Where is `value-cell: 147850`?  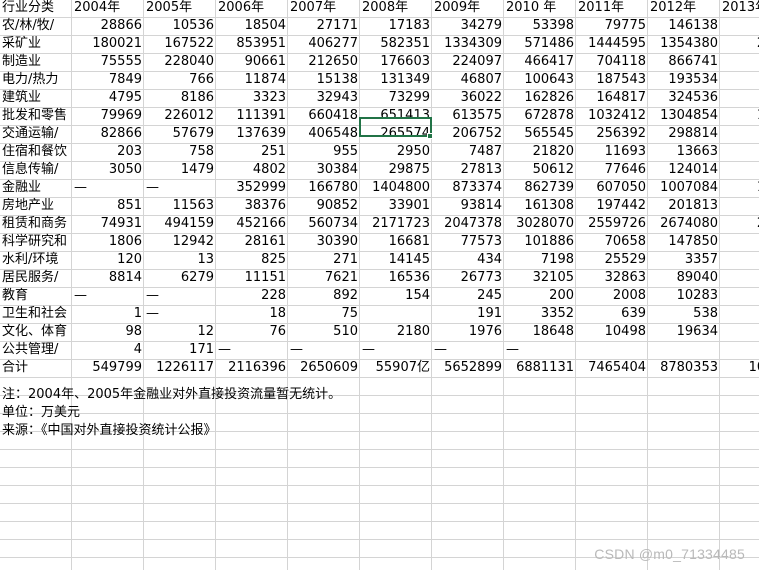 value-cell: 147850 is located at coordinates (684, 242).